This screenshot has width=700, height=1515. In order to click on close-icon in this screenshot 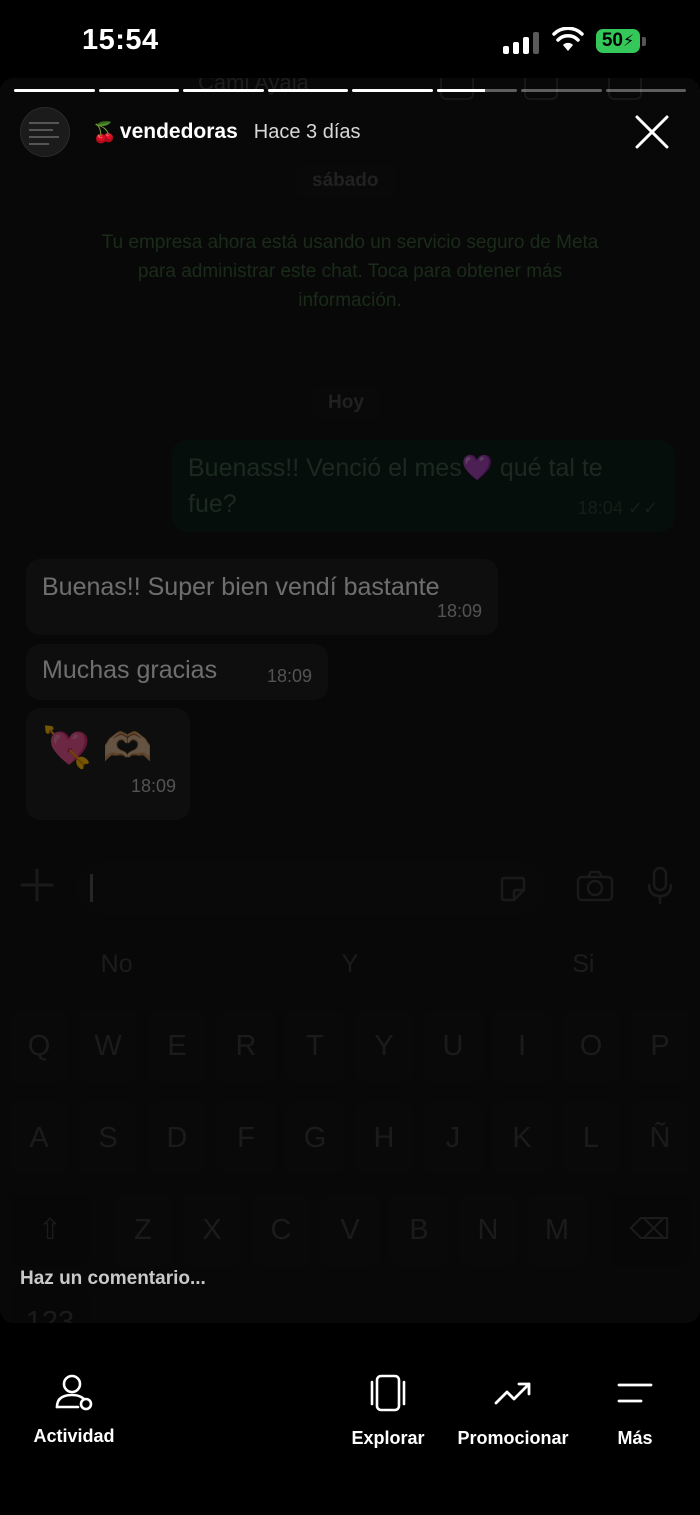, I will do `click(652, 132)`.